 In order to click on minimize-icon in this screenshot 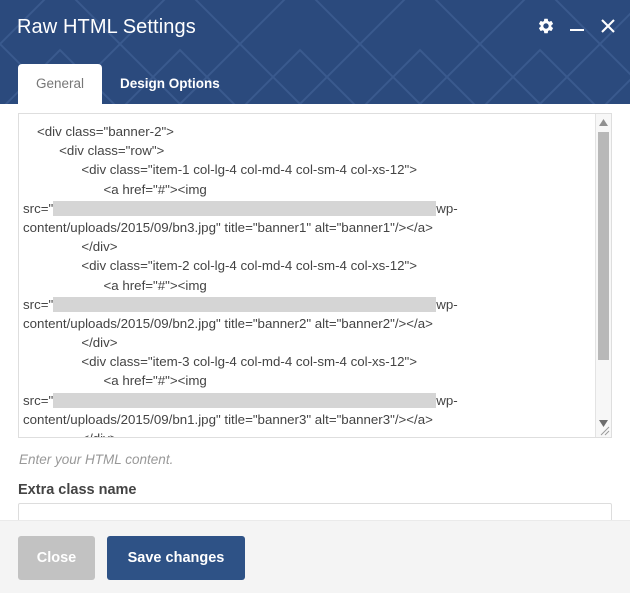, I will do `click(577, 27)`.